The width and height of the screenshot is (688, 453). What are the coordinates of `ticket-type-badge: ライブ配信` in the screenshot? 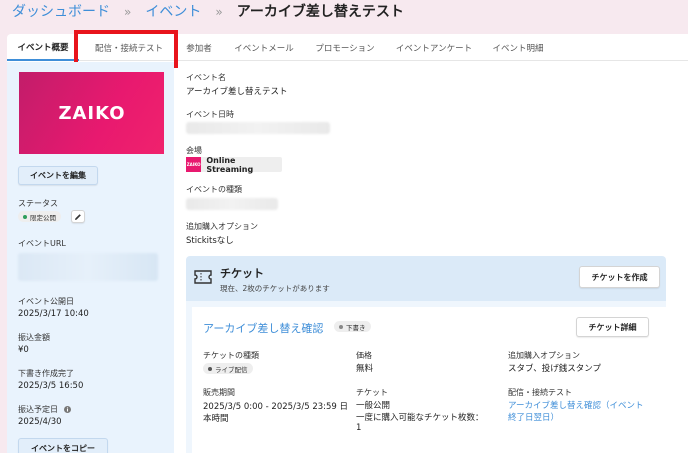 It's located at (228, 368).